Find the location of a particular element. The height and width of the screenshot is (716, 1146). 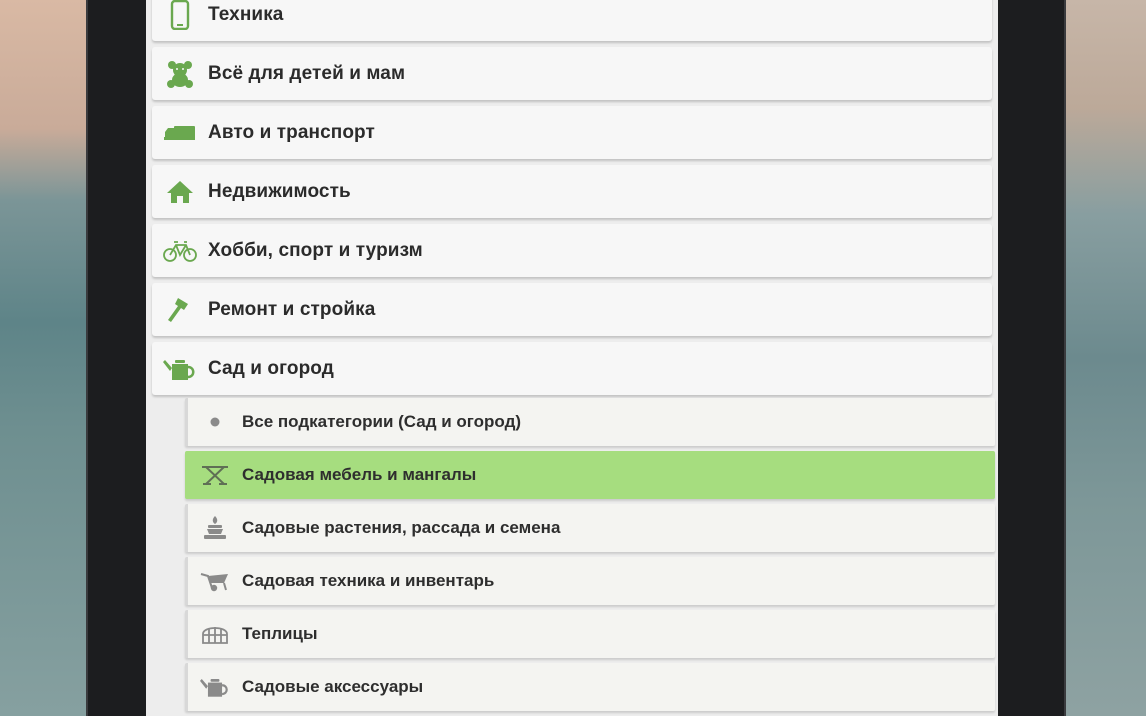

category-label: Недвижимость is located at coordinates (279, 191).